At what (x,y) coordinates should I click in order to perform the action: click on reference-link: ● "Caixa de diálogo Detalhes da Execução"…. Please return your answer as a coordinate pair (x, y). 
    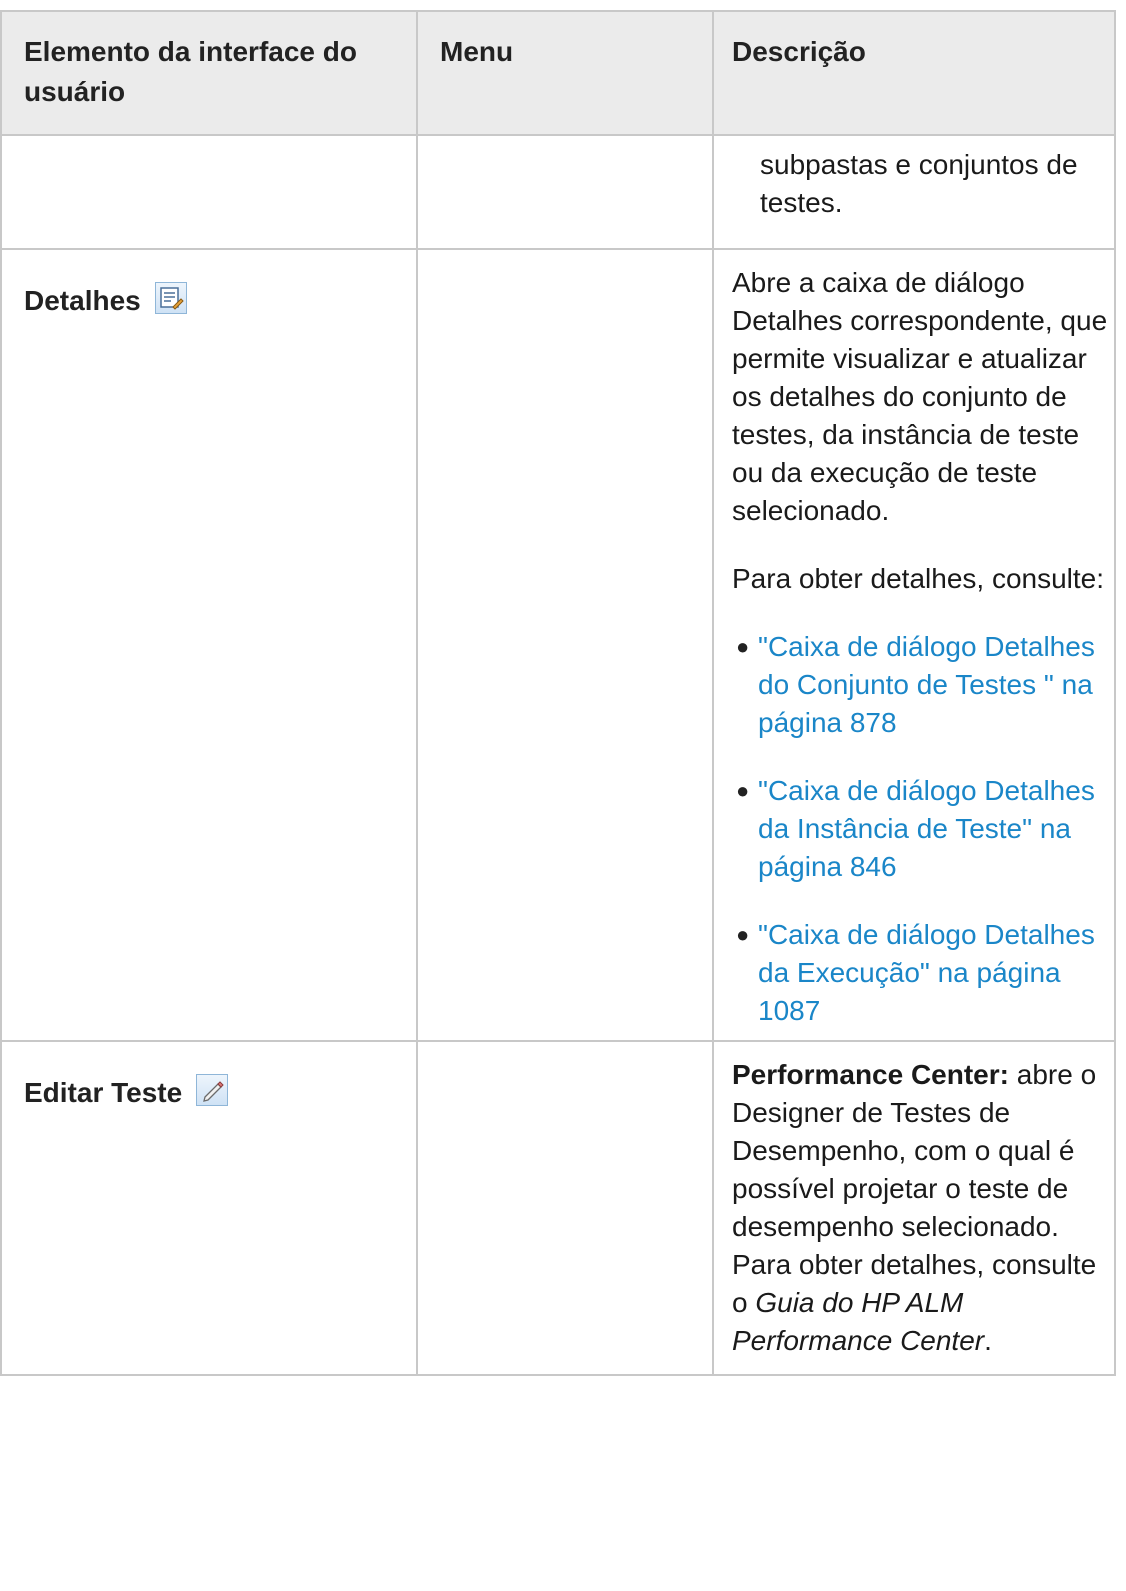
    Looking at the image, I should click on (921, 973).